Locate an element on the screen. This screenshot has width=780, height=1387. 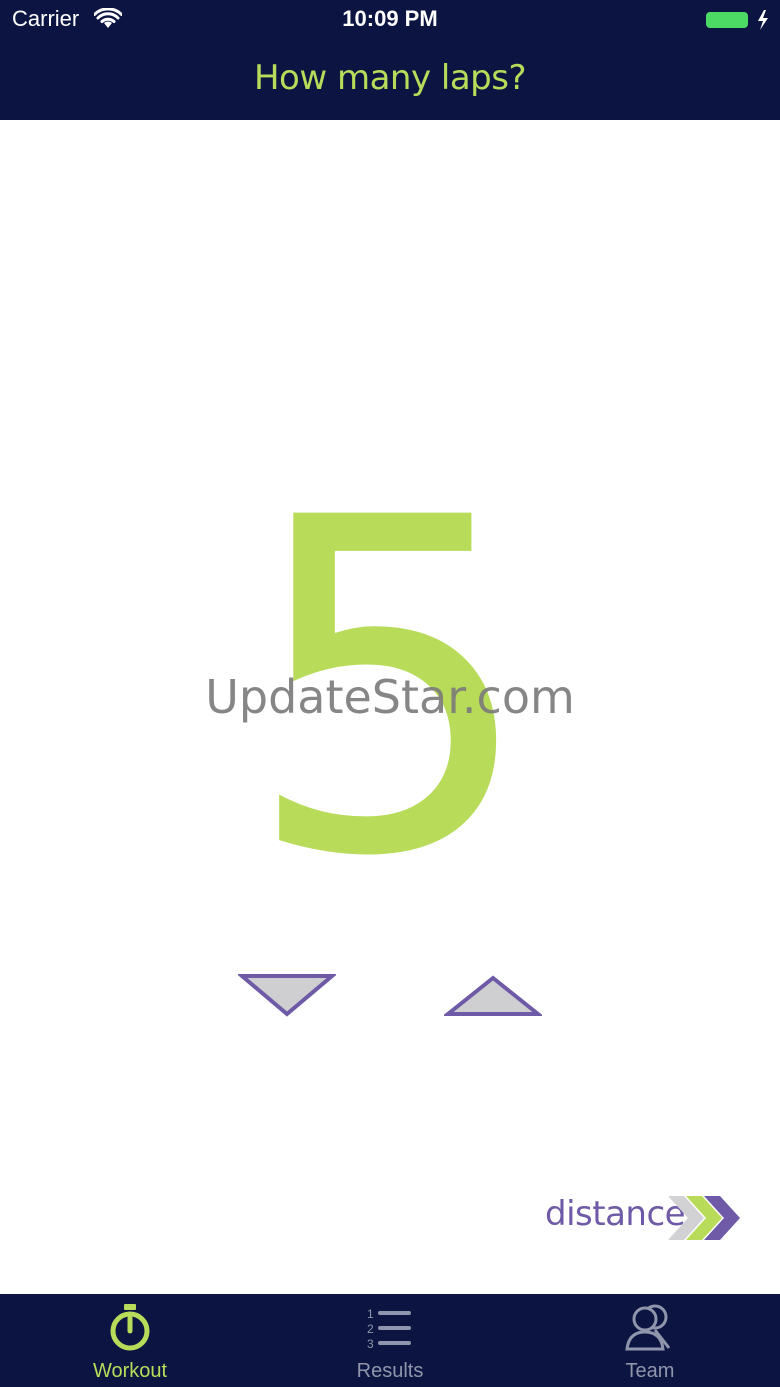
battery-icon is located at coordinates (737, 20).